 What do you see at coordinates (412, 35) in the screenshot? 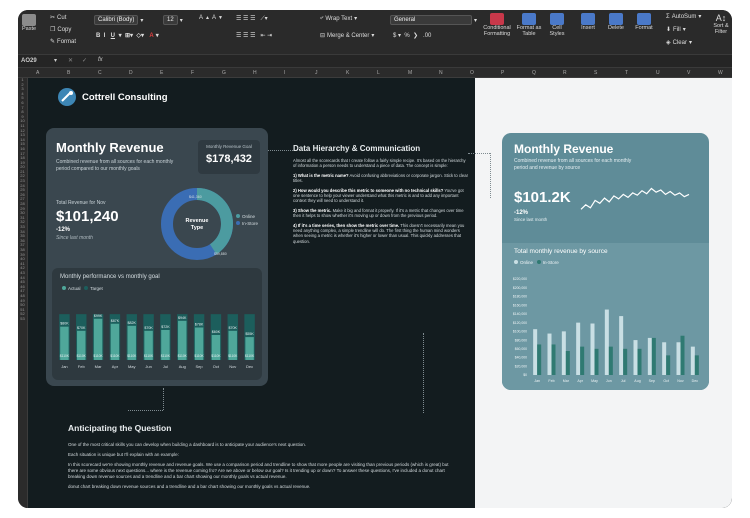
I see `number-buttons: $ ▾ % ❯ .00` at bounding box center [412, 35].